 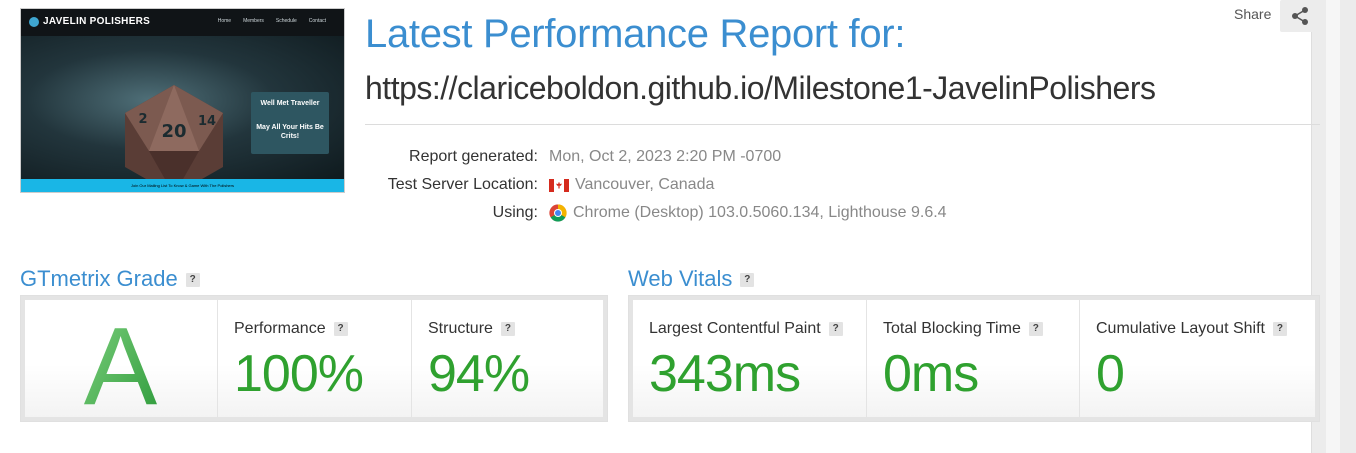 I want to click on thumbnail-hero-line1: Well Met Traveller, so click(x=290, y=103).